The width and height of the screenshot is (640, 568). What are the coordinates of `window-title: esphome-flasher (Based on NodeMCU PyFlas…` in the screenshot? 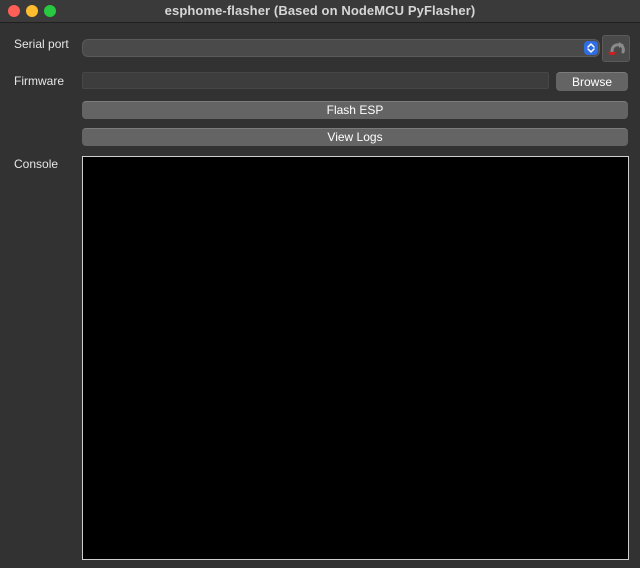 It's located at (320, 10).